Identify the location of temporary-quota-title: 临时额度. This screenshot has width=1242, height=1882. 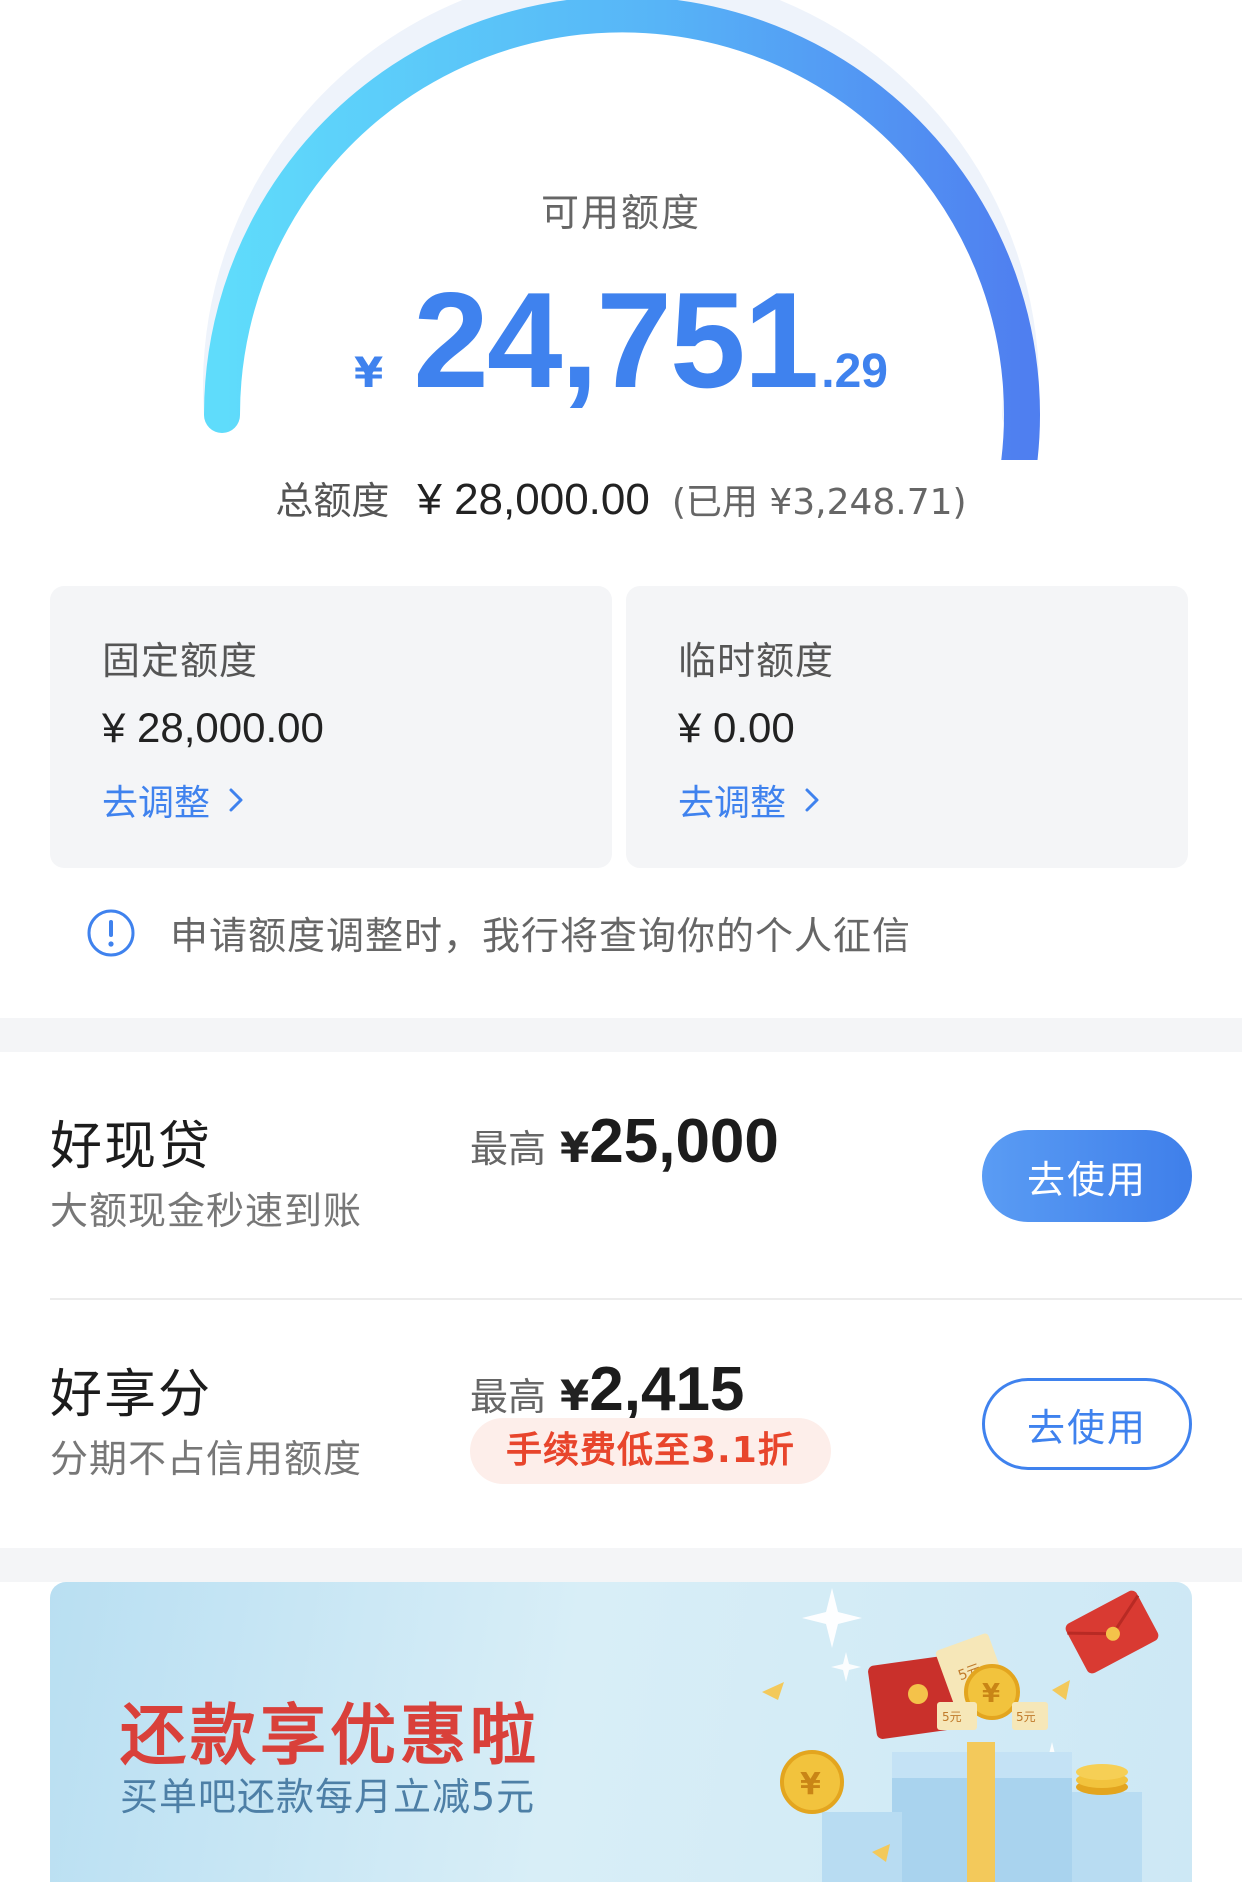
(756, 661).